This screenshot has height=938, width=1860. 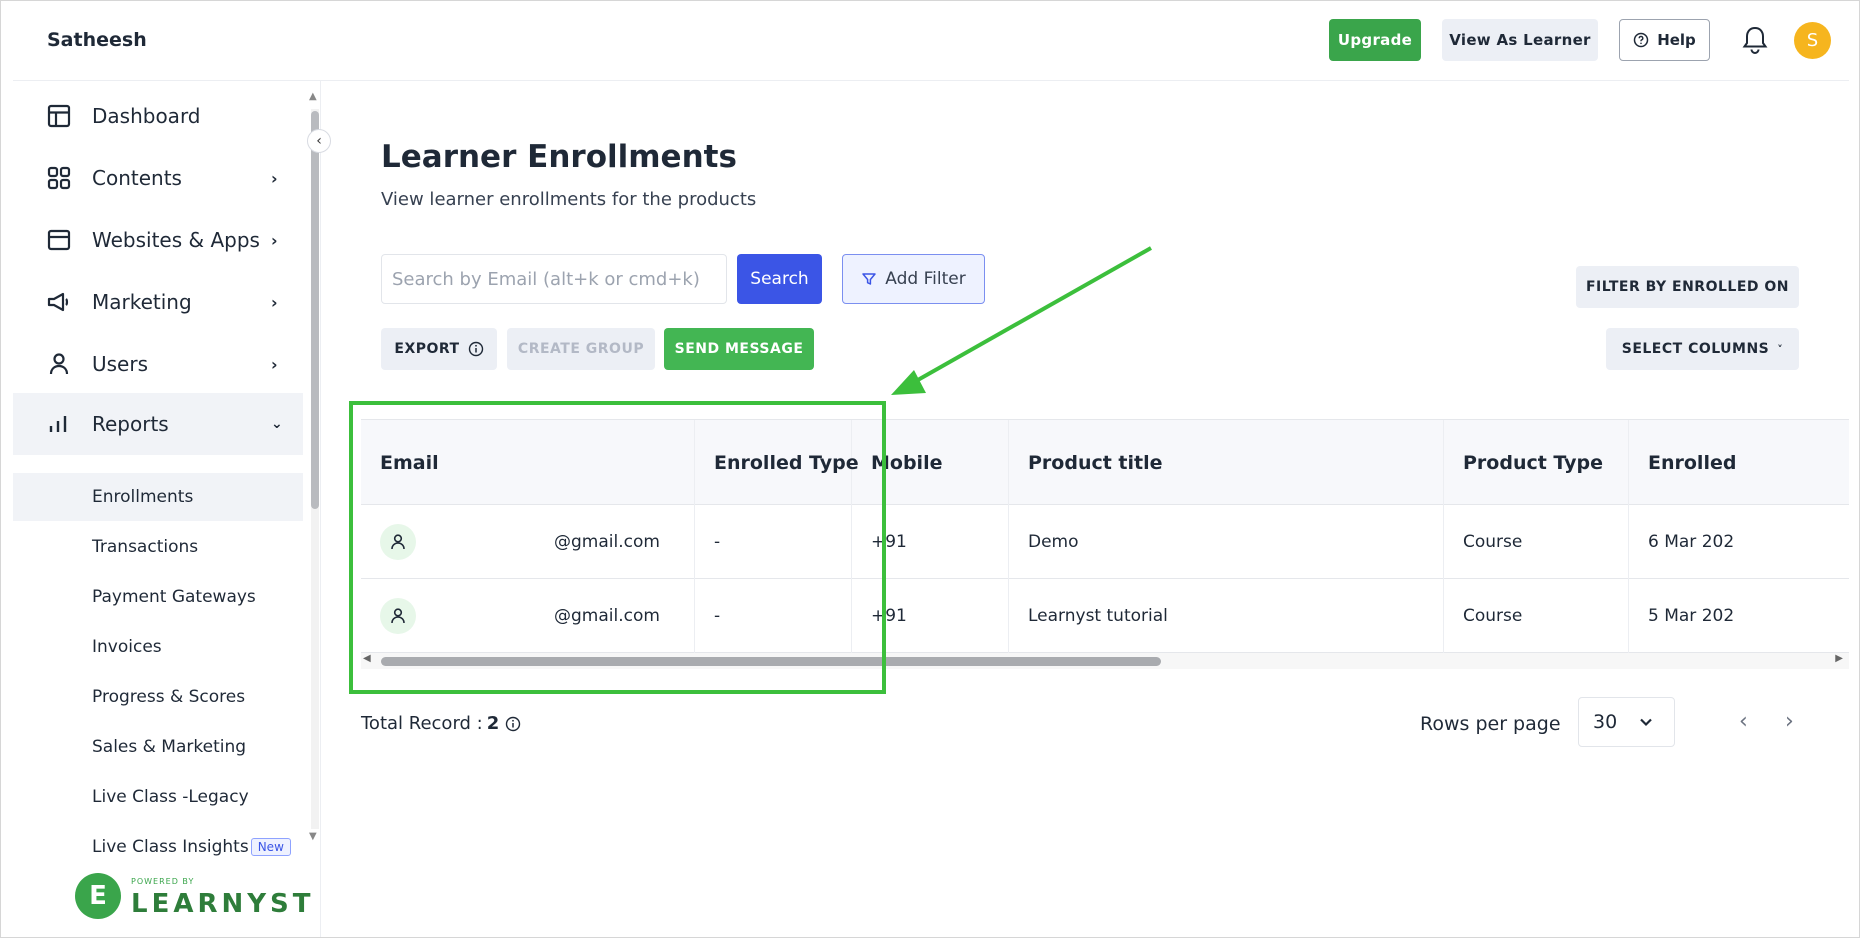 I want to click on rows-per-page-label: Rows per page, so click(x=1490, y=724).